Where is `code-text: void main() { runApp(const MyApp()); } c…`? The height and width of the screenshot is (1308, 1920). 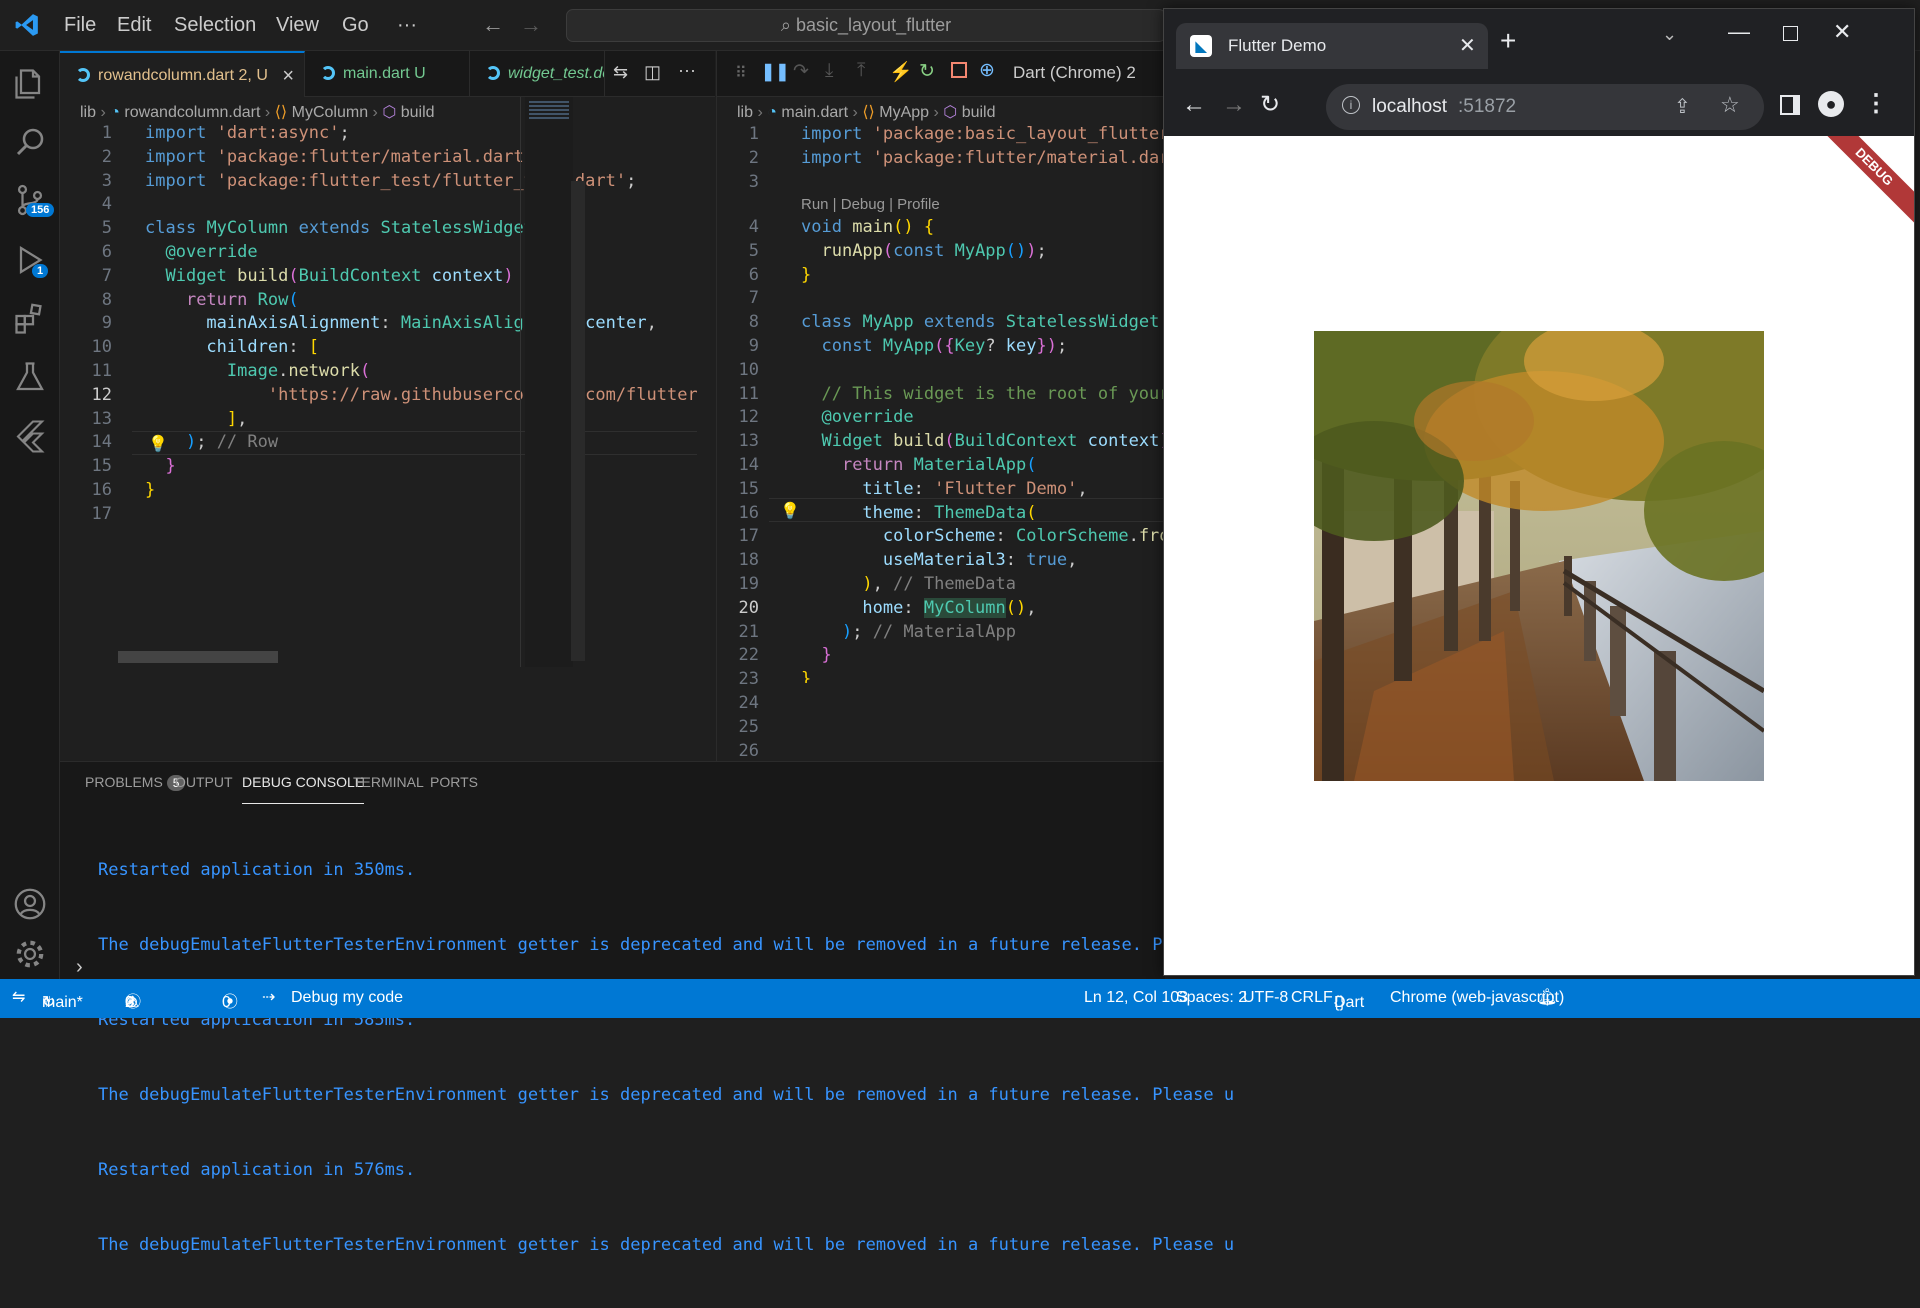
code-text: void main() { runApp(const MyApp()); } c… is located at coordinates (984, 450).